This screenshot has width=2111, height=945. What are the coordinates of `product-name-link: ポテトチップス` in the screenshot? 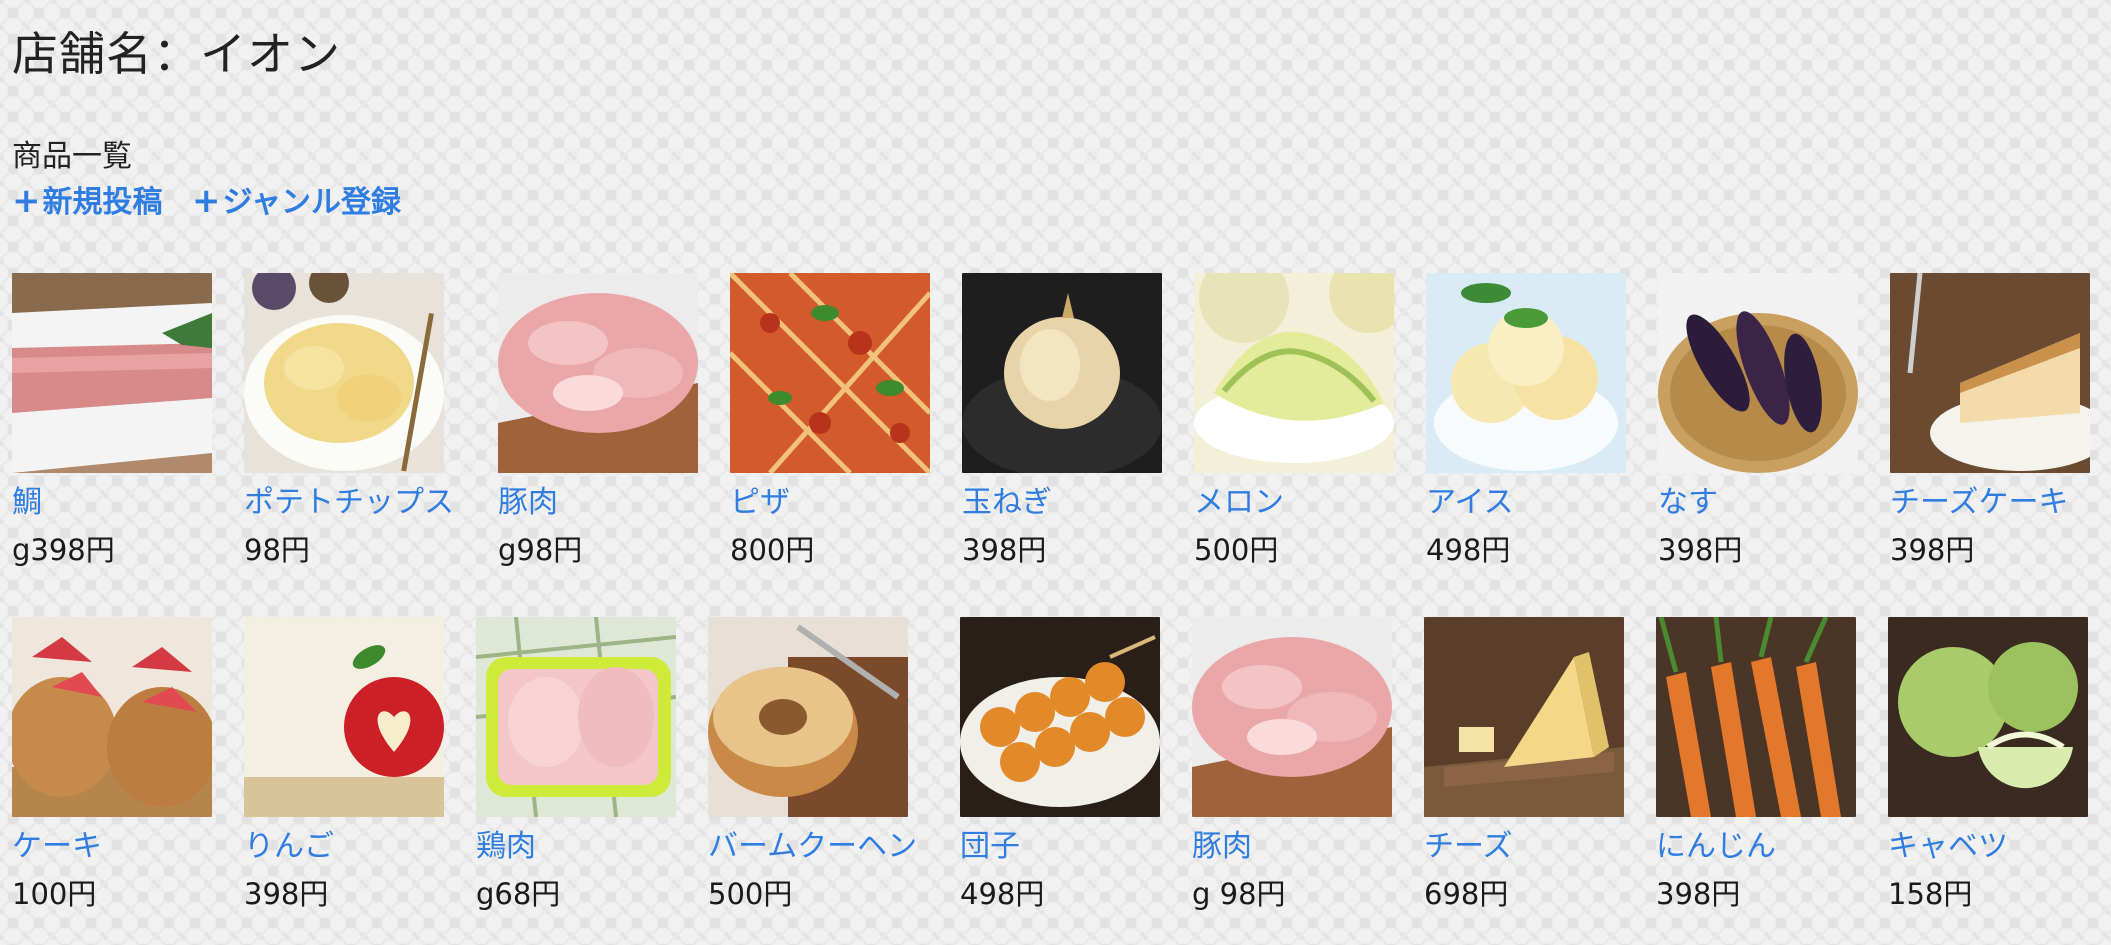 It's located at (349, 499).